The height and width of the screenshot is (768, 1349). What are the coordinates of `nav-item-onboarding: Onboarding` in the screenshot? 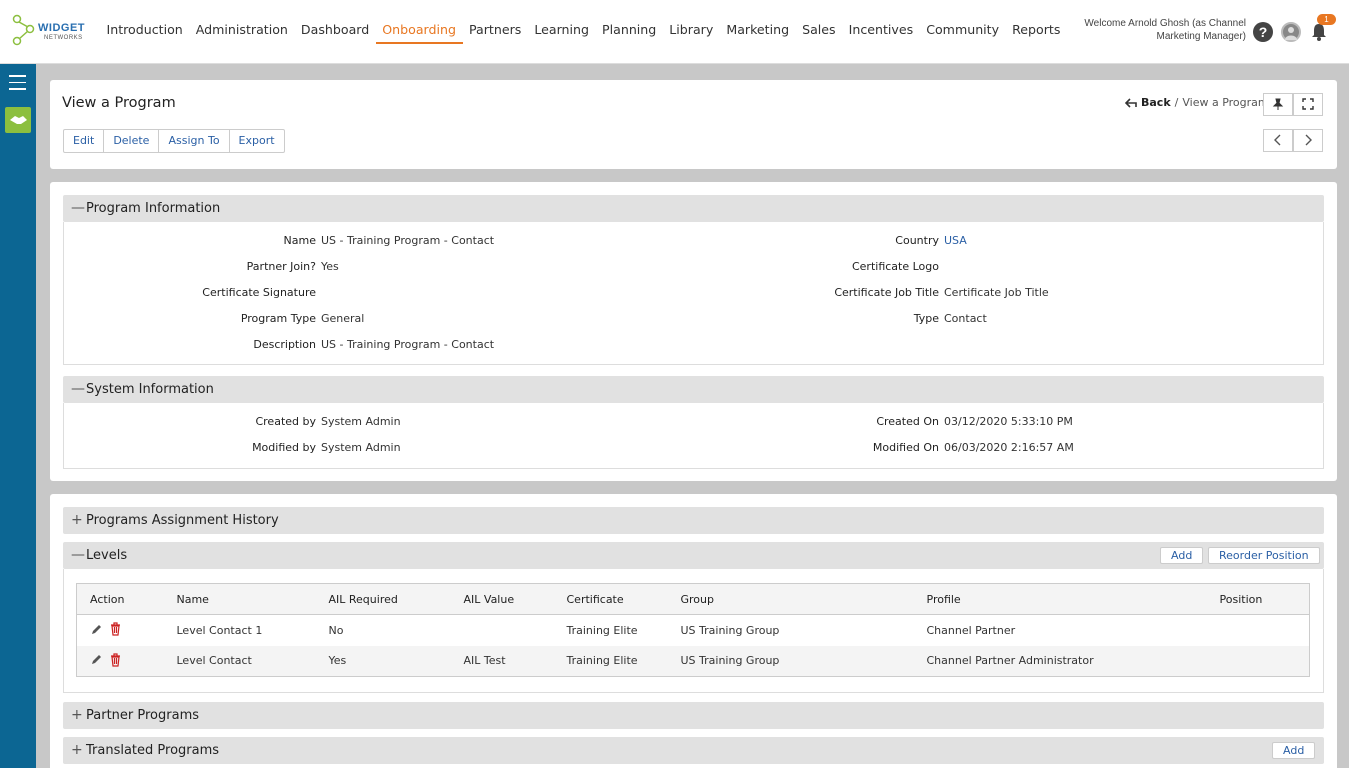 It's located at (419, 33).